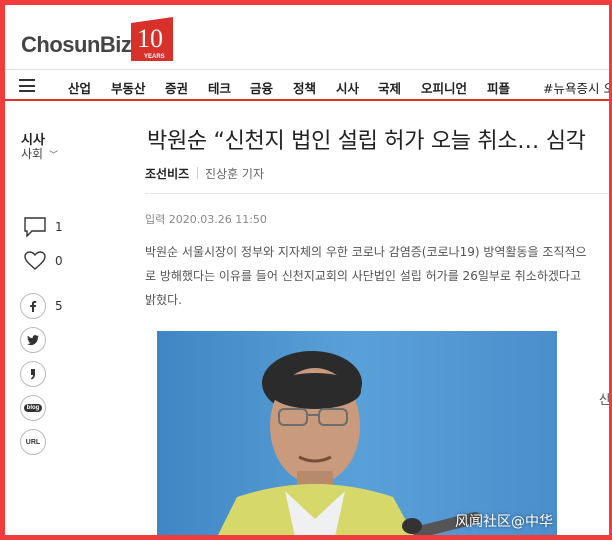  I want to click on nav-item-people: 피플, so click(498, 87).